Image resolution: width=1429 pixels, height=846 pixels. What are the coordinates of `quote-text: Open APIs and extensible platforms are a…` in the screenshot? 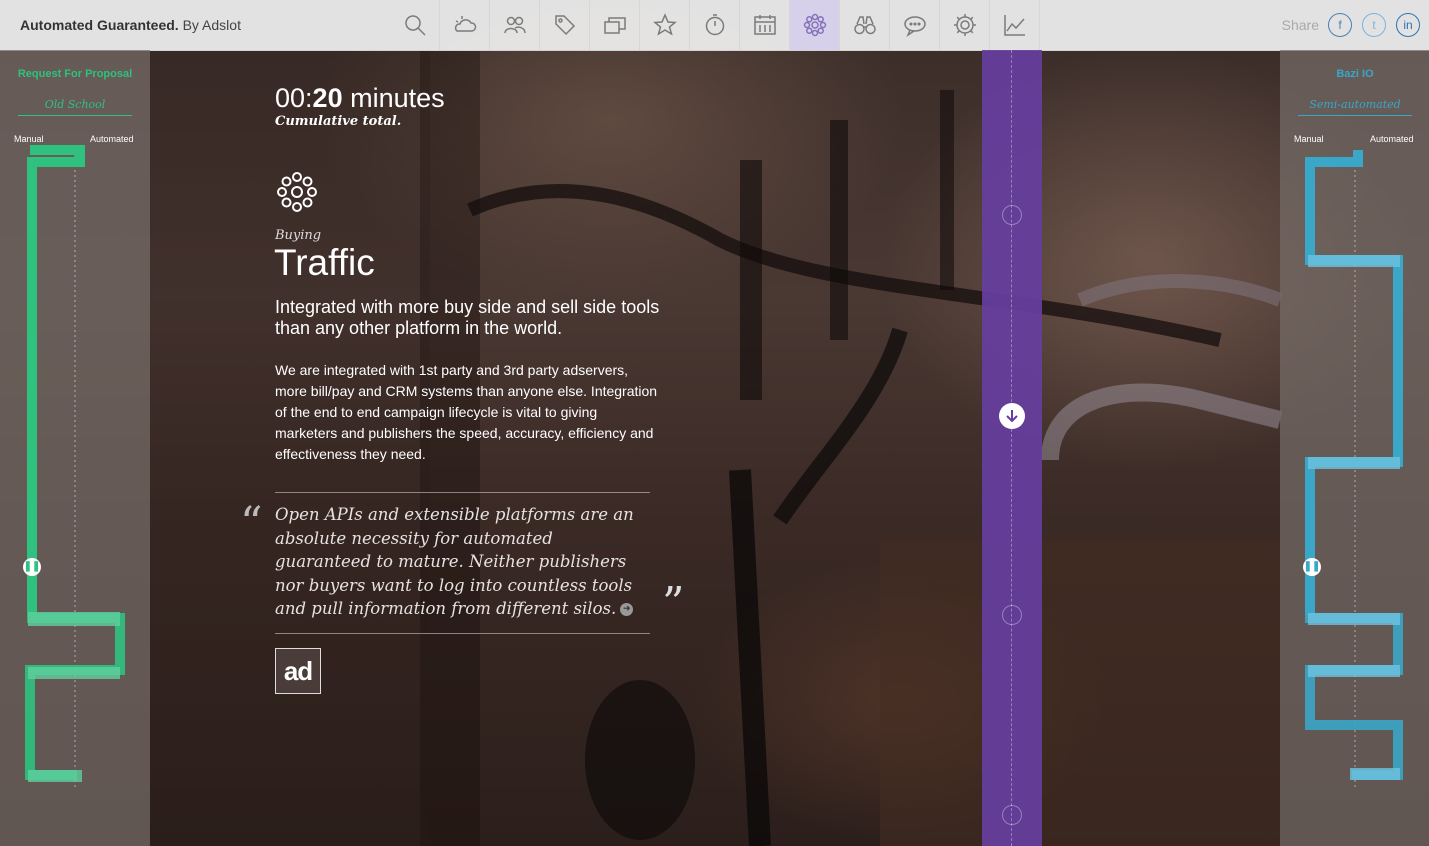 It's located at (454, 561).